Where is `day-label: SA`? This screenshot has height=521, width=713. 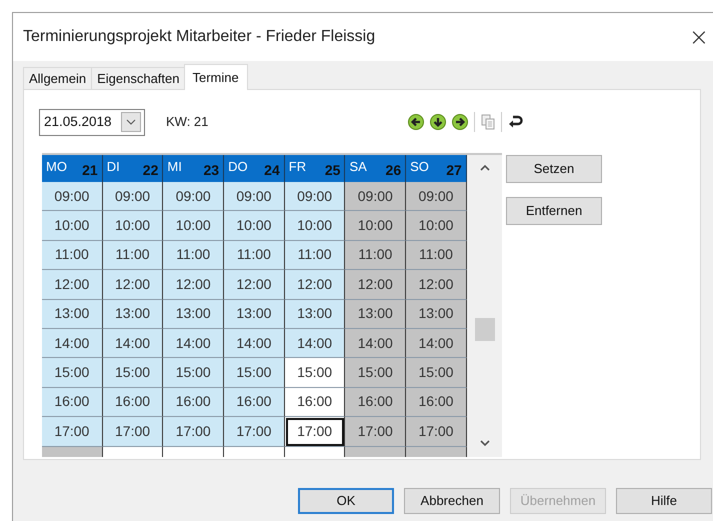
day-label: SA is located at coordinates (358, 167).